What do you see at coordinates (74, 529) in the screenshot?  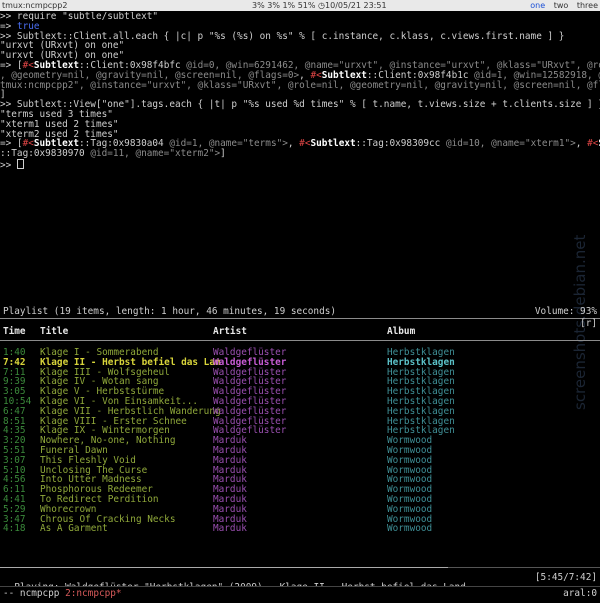 I see `track-title: As A Garment` at bounding box center [74, 529].